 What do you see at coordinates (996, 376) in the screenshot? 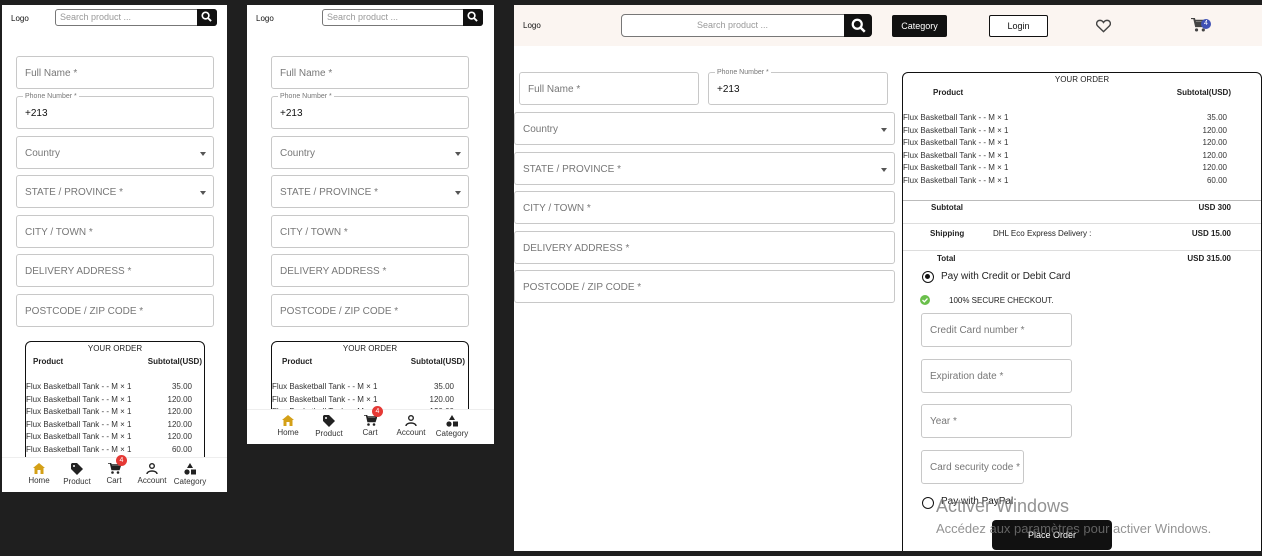
I see `expiration-field: Expiration date *` at bounding box center [996, 376].